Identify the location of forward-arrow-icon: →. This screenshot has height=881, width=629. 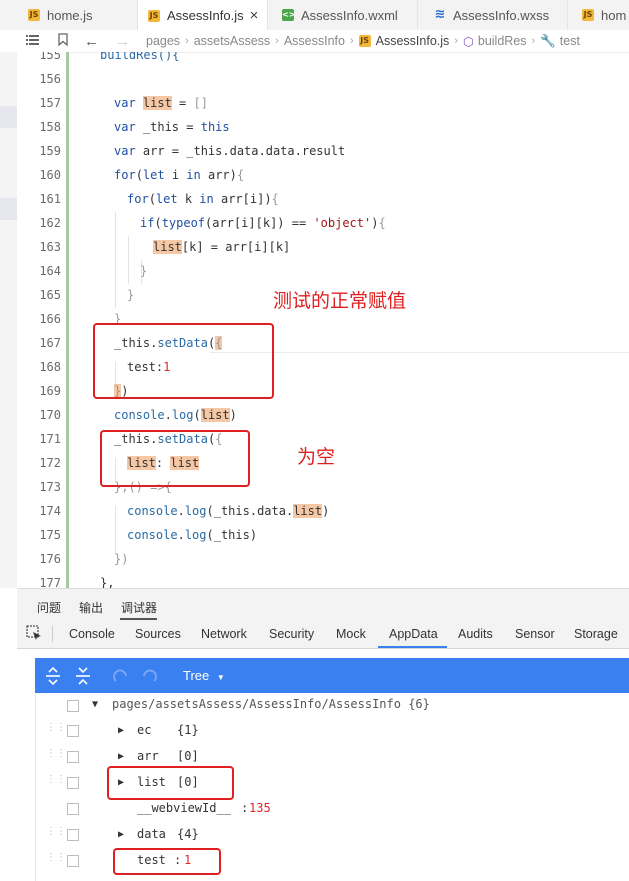
(122, 41).